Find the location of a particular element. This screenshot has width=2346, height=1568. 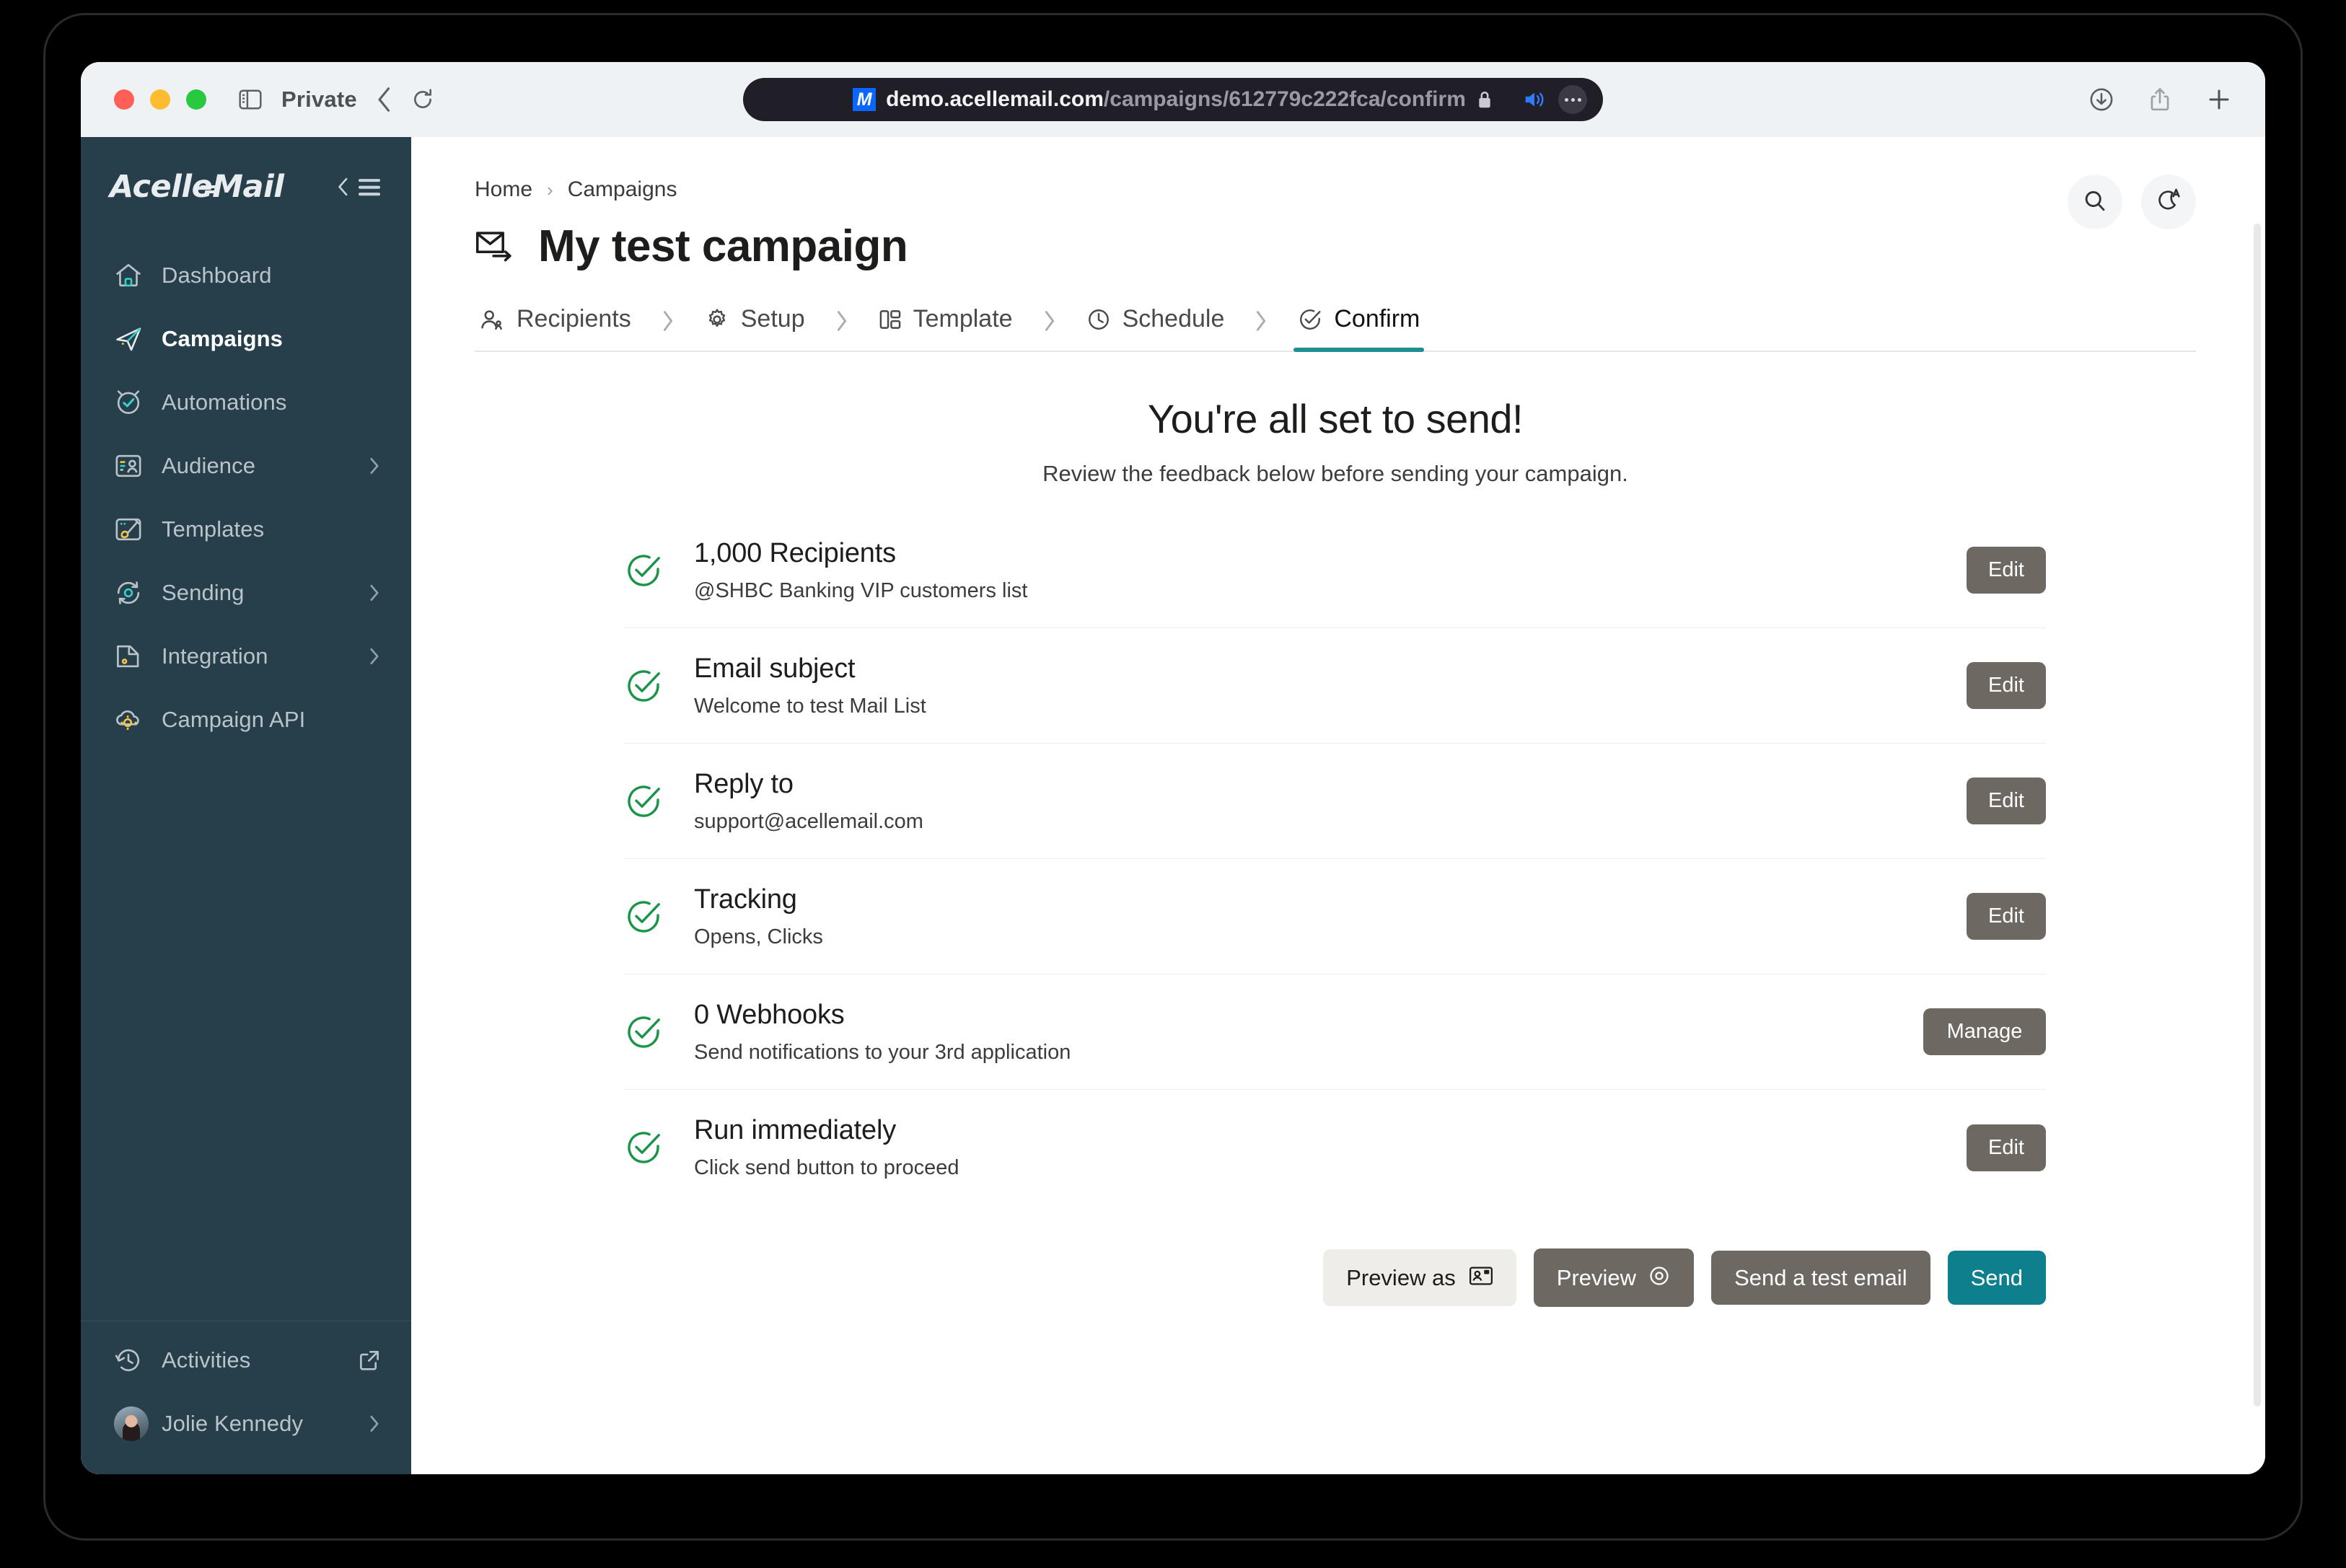

sidebar-item-label: Templates is located at coordinates (213, 529).